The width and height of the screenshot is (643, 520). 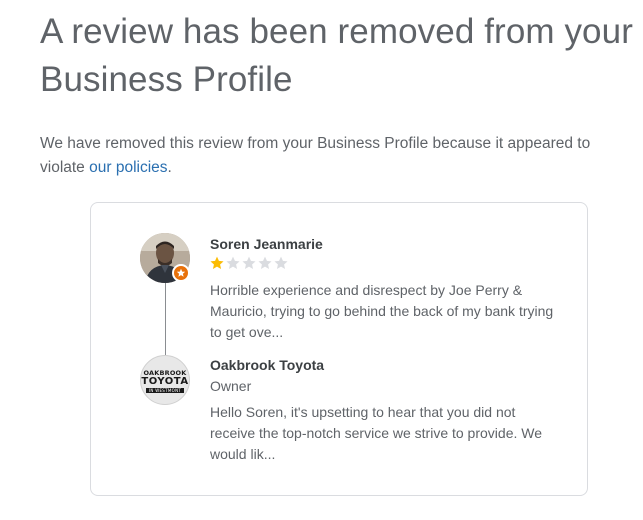 I want to click on removal-notice-end: ., so click(x=169, y=167).